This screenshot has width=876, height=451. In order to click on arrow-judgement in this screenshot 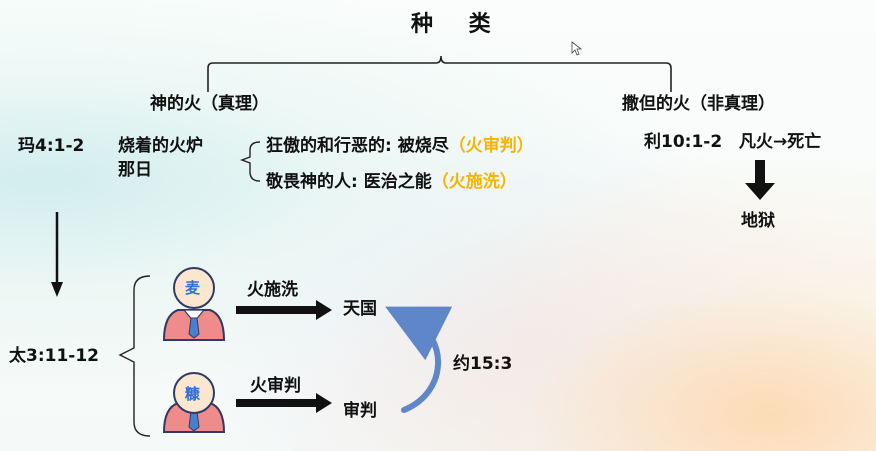, I will do `click(284, 403)`.